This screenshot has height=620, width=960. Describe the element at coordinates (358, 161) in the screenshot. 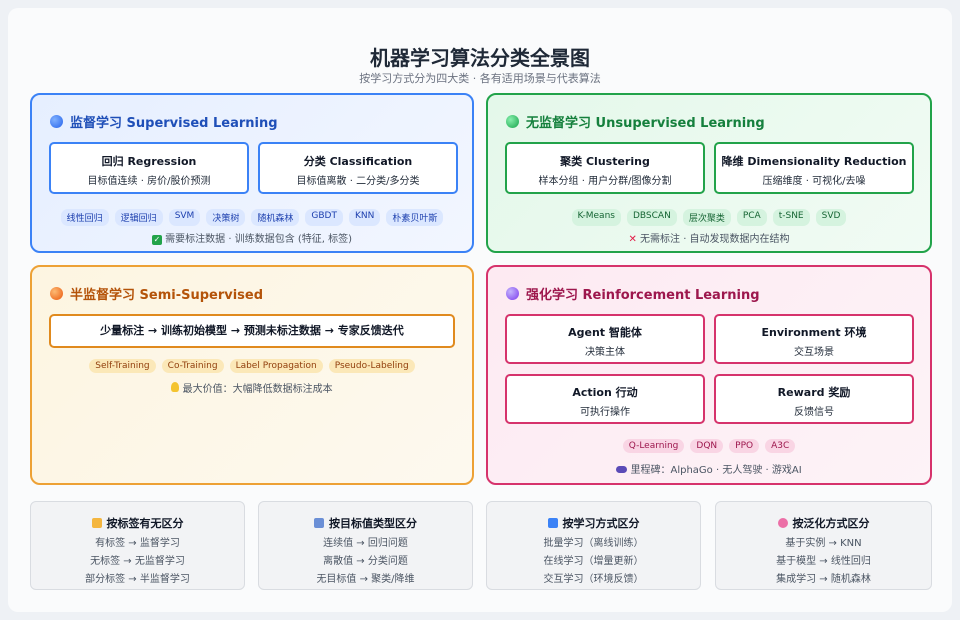

I see `classification-title: 分类 Classification` at that location.